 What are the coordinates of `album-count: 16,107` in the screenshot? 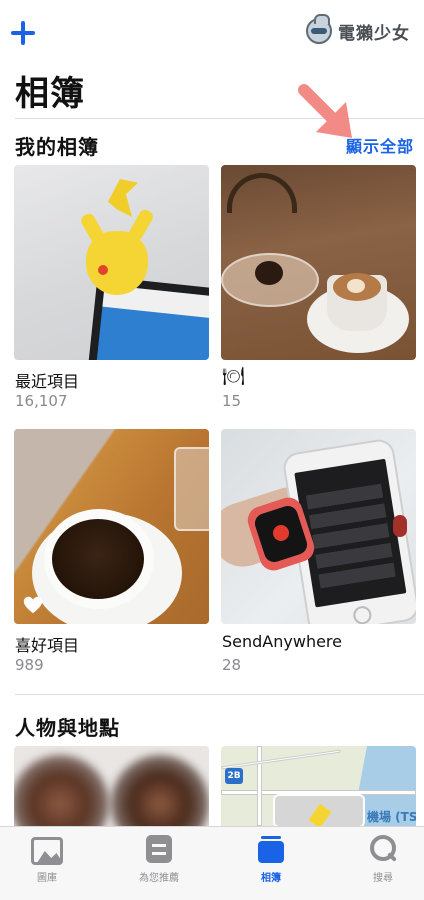 It's located at (41, 401).